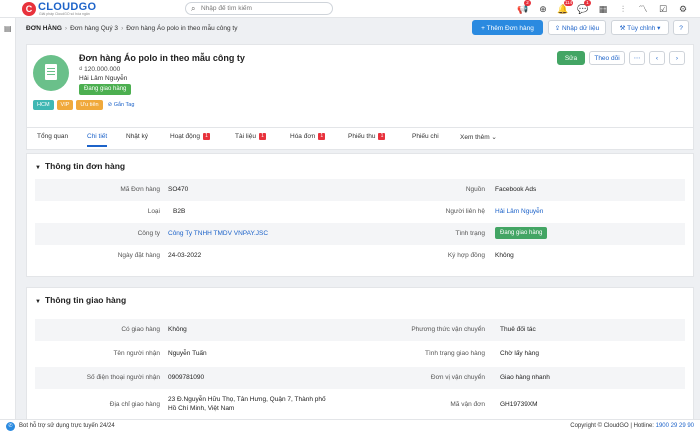 Image resolution: width=700 pixels, height=433 pixels. I want to click on field-label: Tình trạng, so click(470, 233).